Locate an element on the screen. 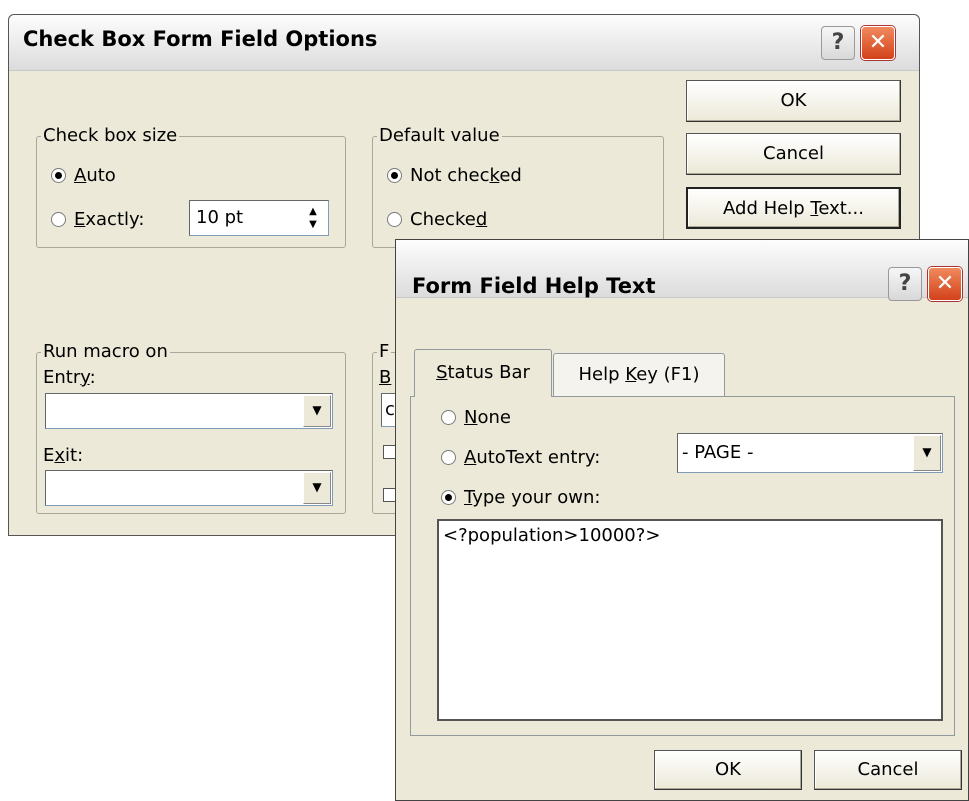  help-text-textarea: <?population>10000?> is located at coordinates (690, 620).